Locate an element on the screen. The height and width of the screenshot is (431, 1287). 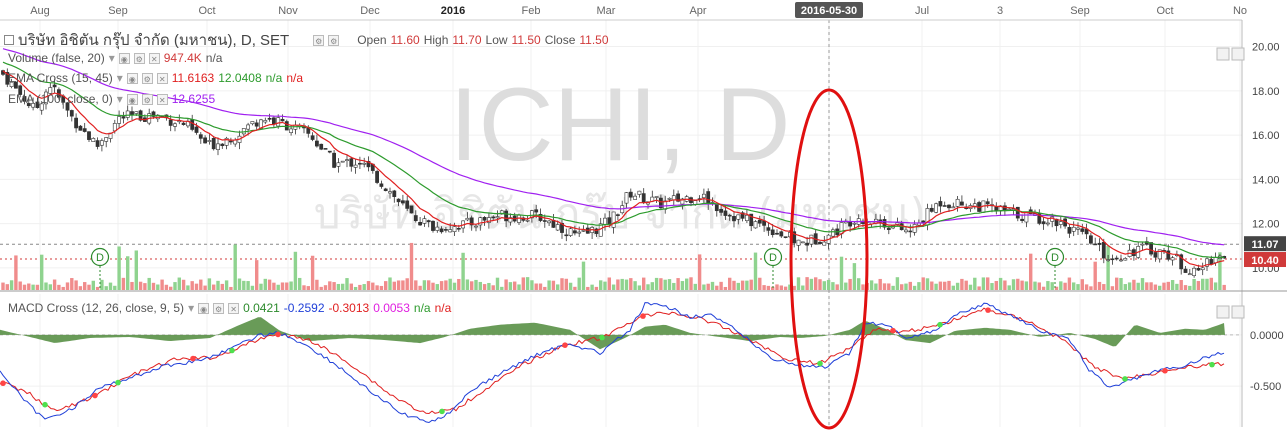
ema-legend: EMA (100, close, 0) ▾ ◉ ⚙ ✕ 12.6255 is located at coordinates (111, 99).